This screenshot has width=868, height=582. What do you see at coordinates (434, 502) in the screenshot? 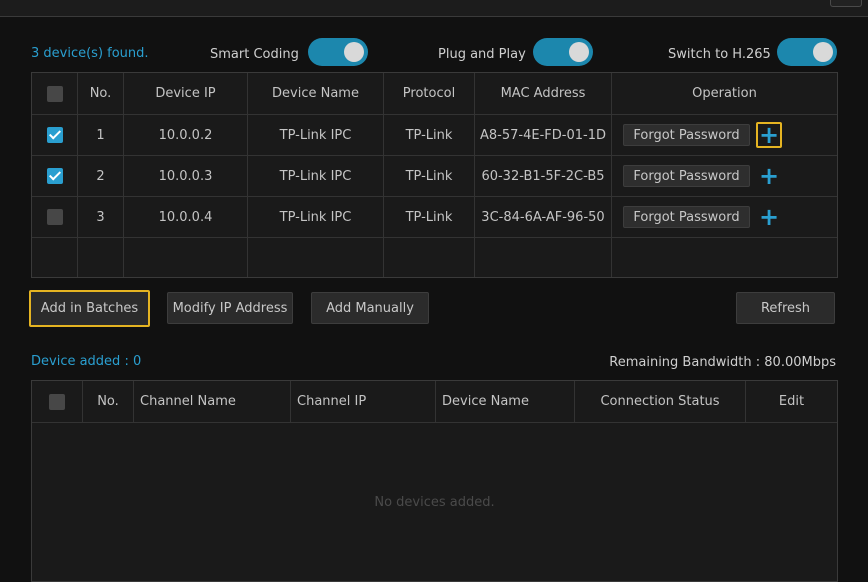
I see `empty-devices-message: No devices added.` at bounding box center [434, 502].